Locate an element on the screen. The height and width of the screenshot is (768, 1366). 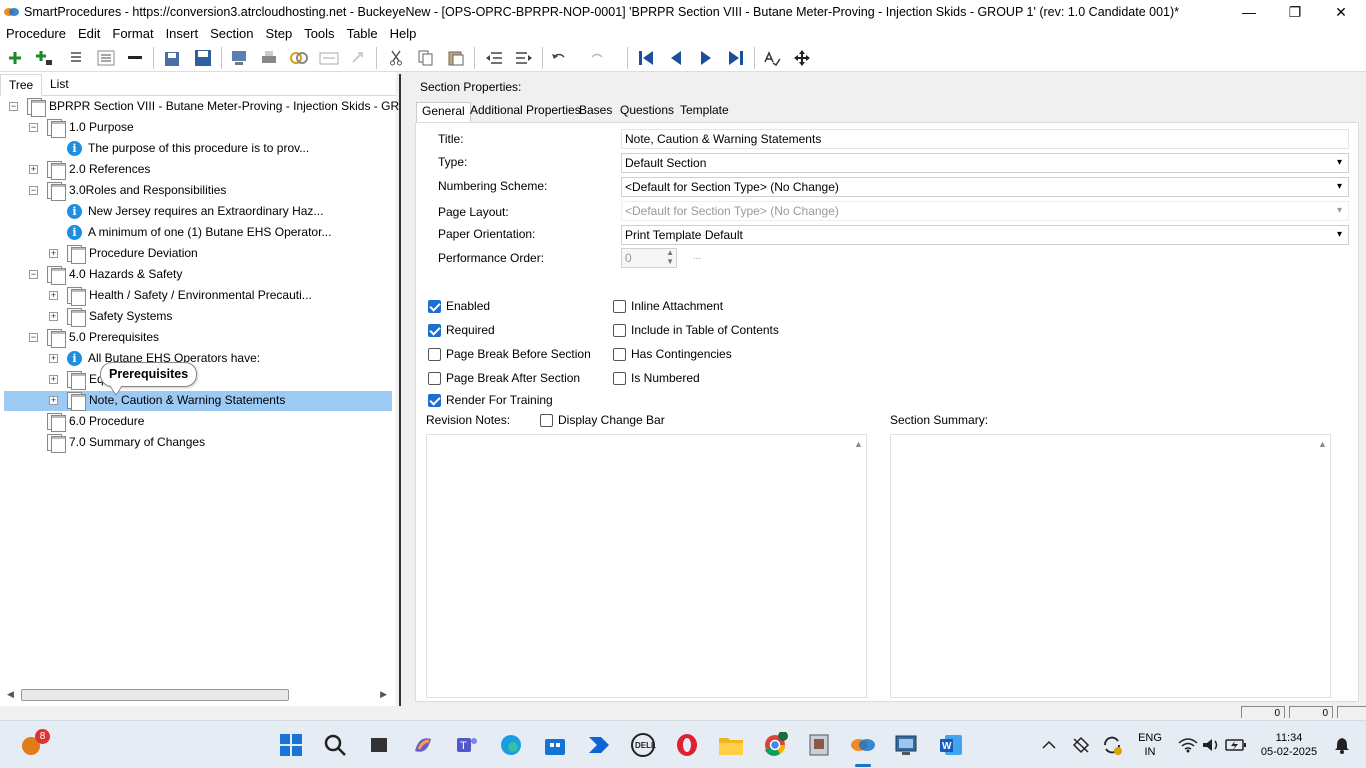
page-layout-select: <Default for Section Type> (No Change) ▾ is located at coordinates (985, 211).